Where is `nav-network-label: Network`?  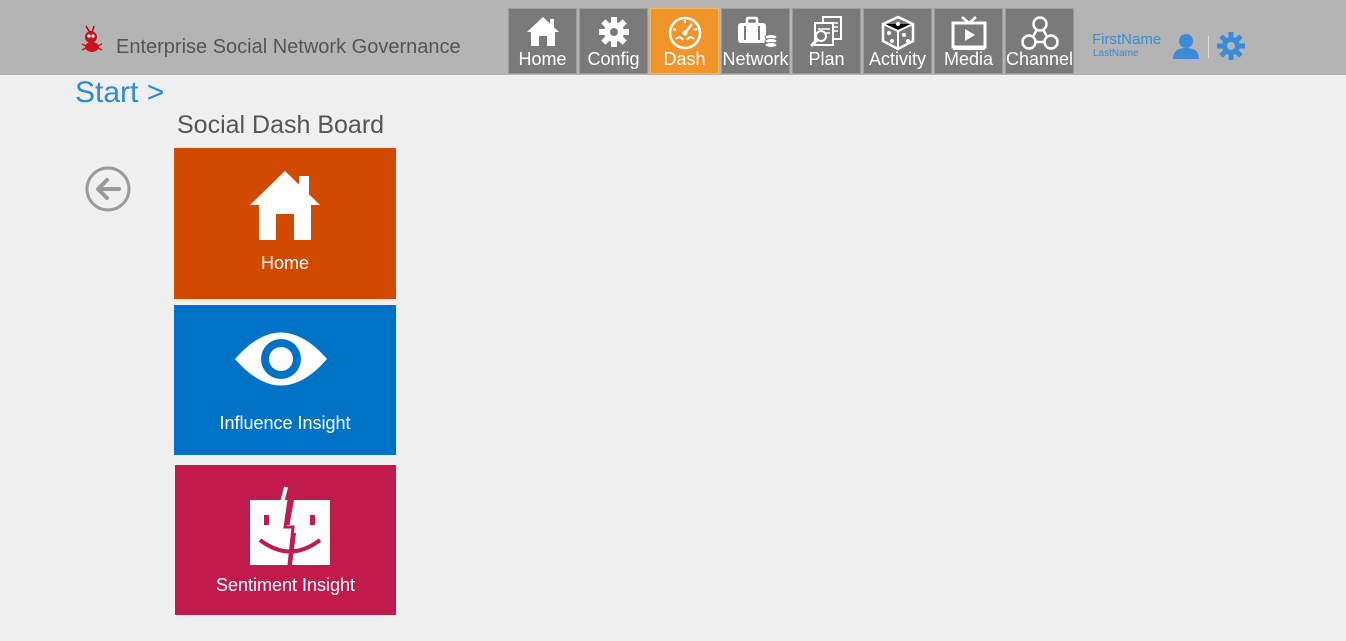 nav-network-label: Network is located at coordinates (755, 59).